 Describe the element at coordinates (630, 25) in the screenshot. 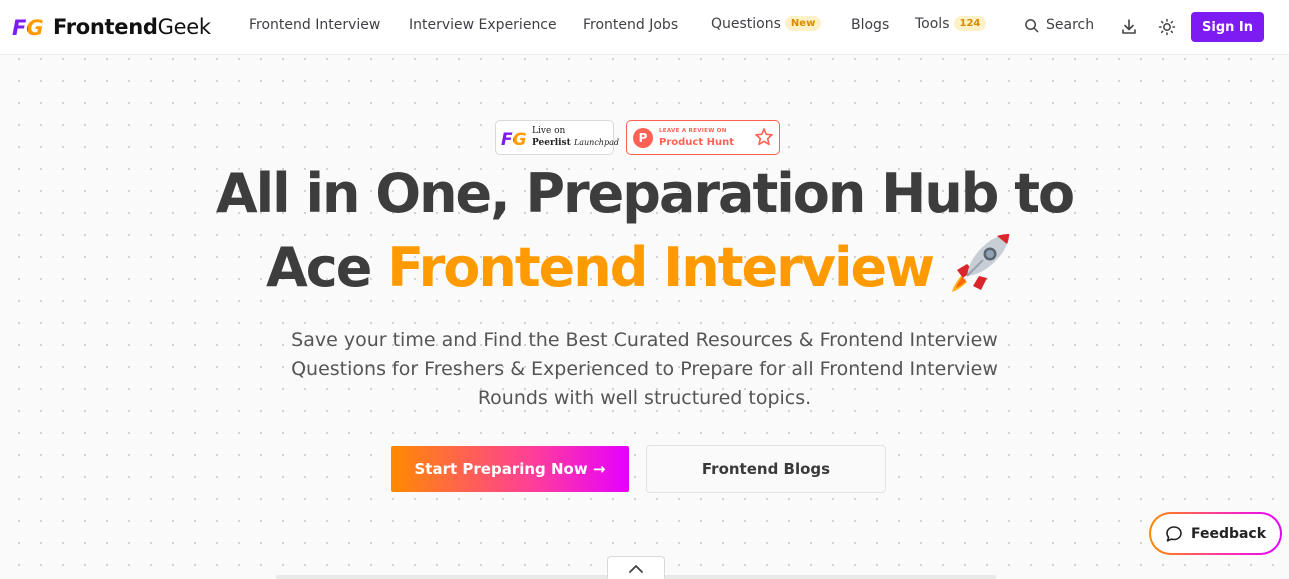

I see `nav-frontend-jobs: Frontend Jobs` at that location.